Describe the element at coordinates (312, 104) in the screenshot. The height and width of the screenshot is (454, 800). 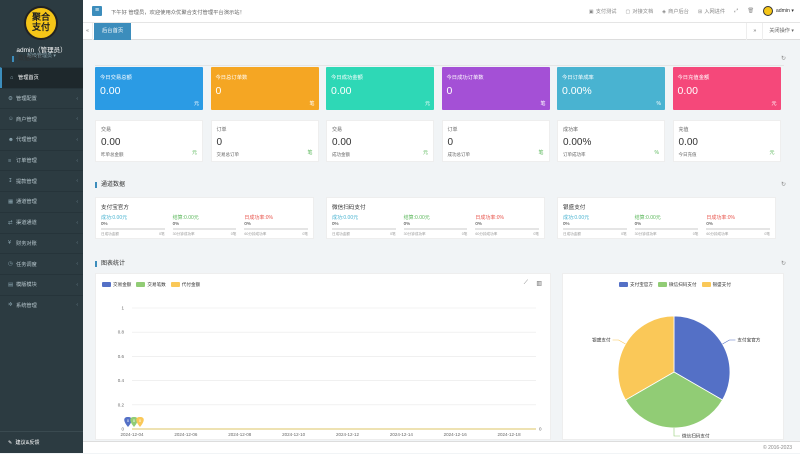
I see `stat-card-unit-icon: 笔` at that location.